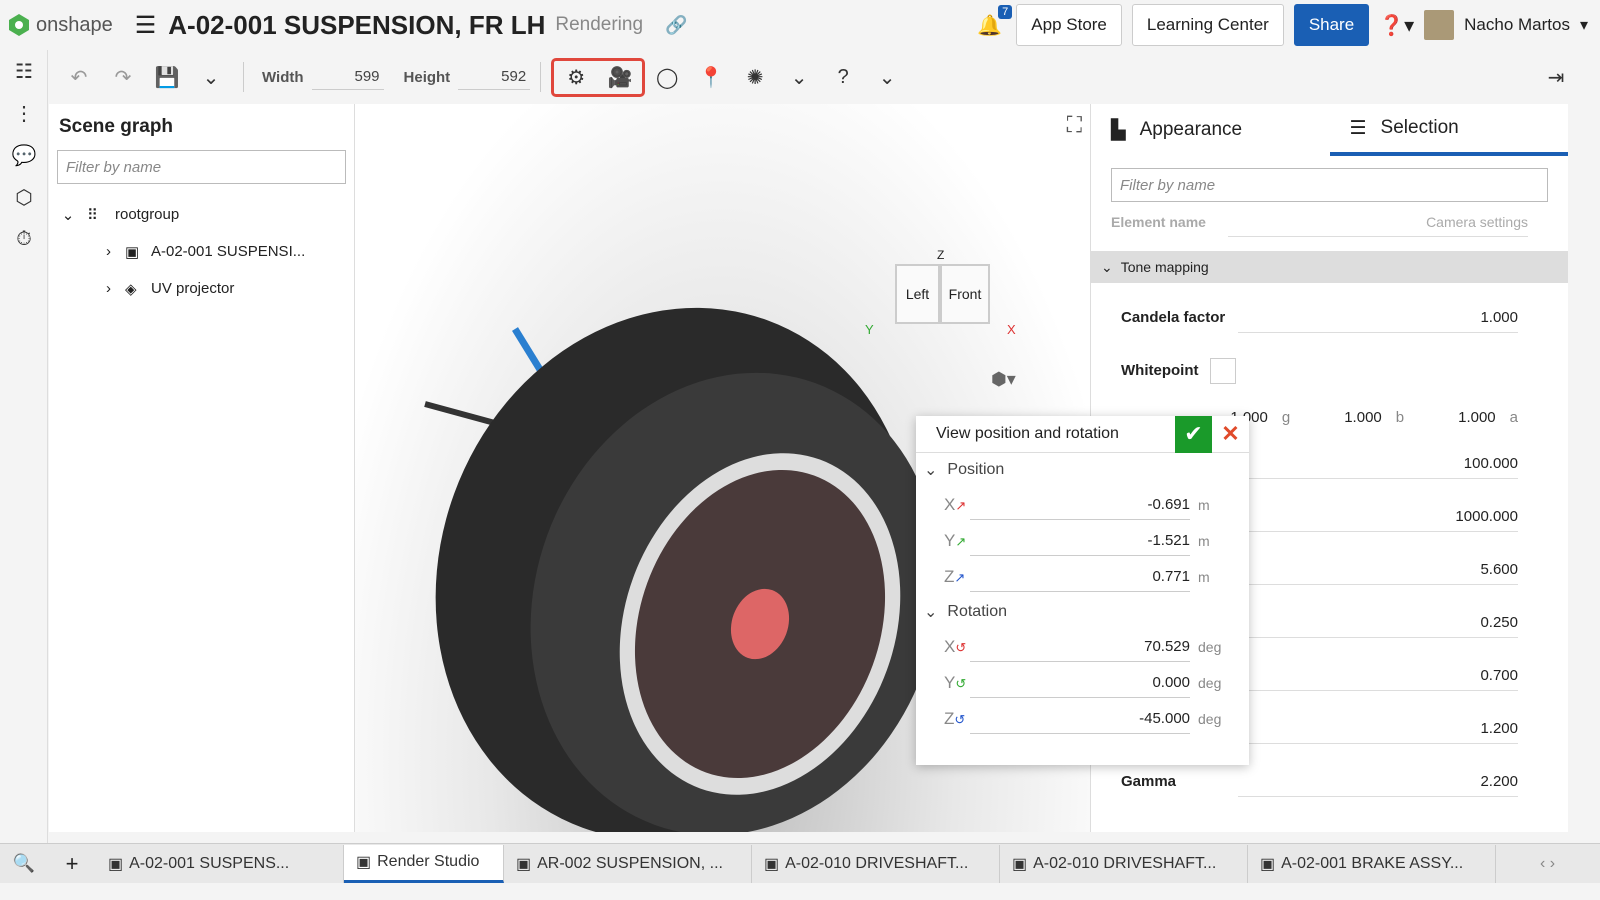 This screenshot has width=1600, height=900. Describe the element at coordinates (24, 71) in the screenshot. I see `feature-list-icon: ☷` at that location.